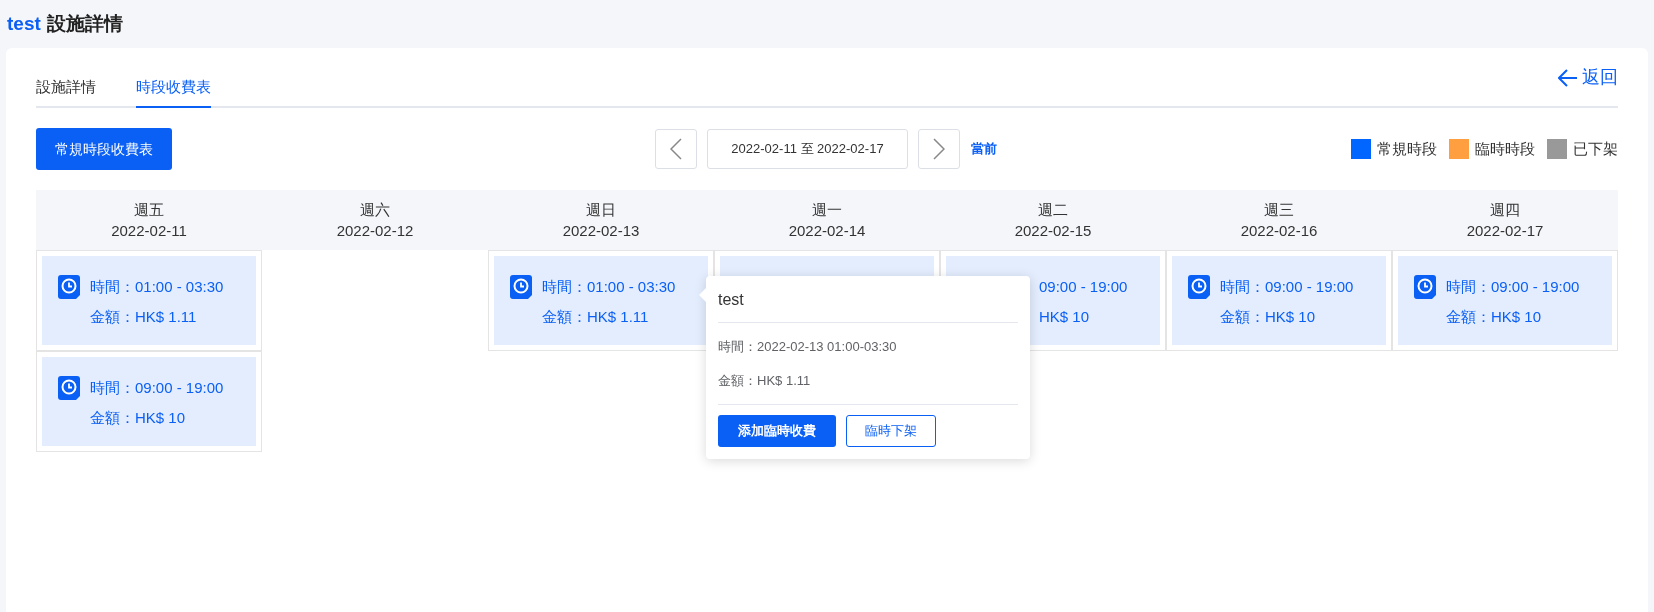 The image size is (1654, 612). I want to click on weekday: 週日, so click(601, 210).